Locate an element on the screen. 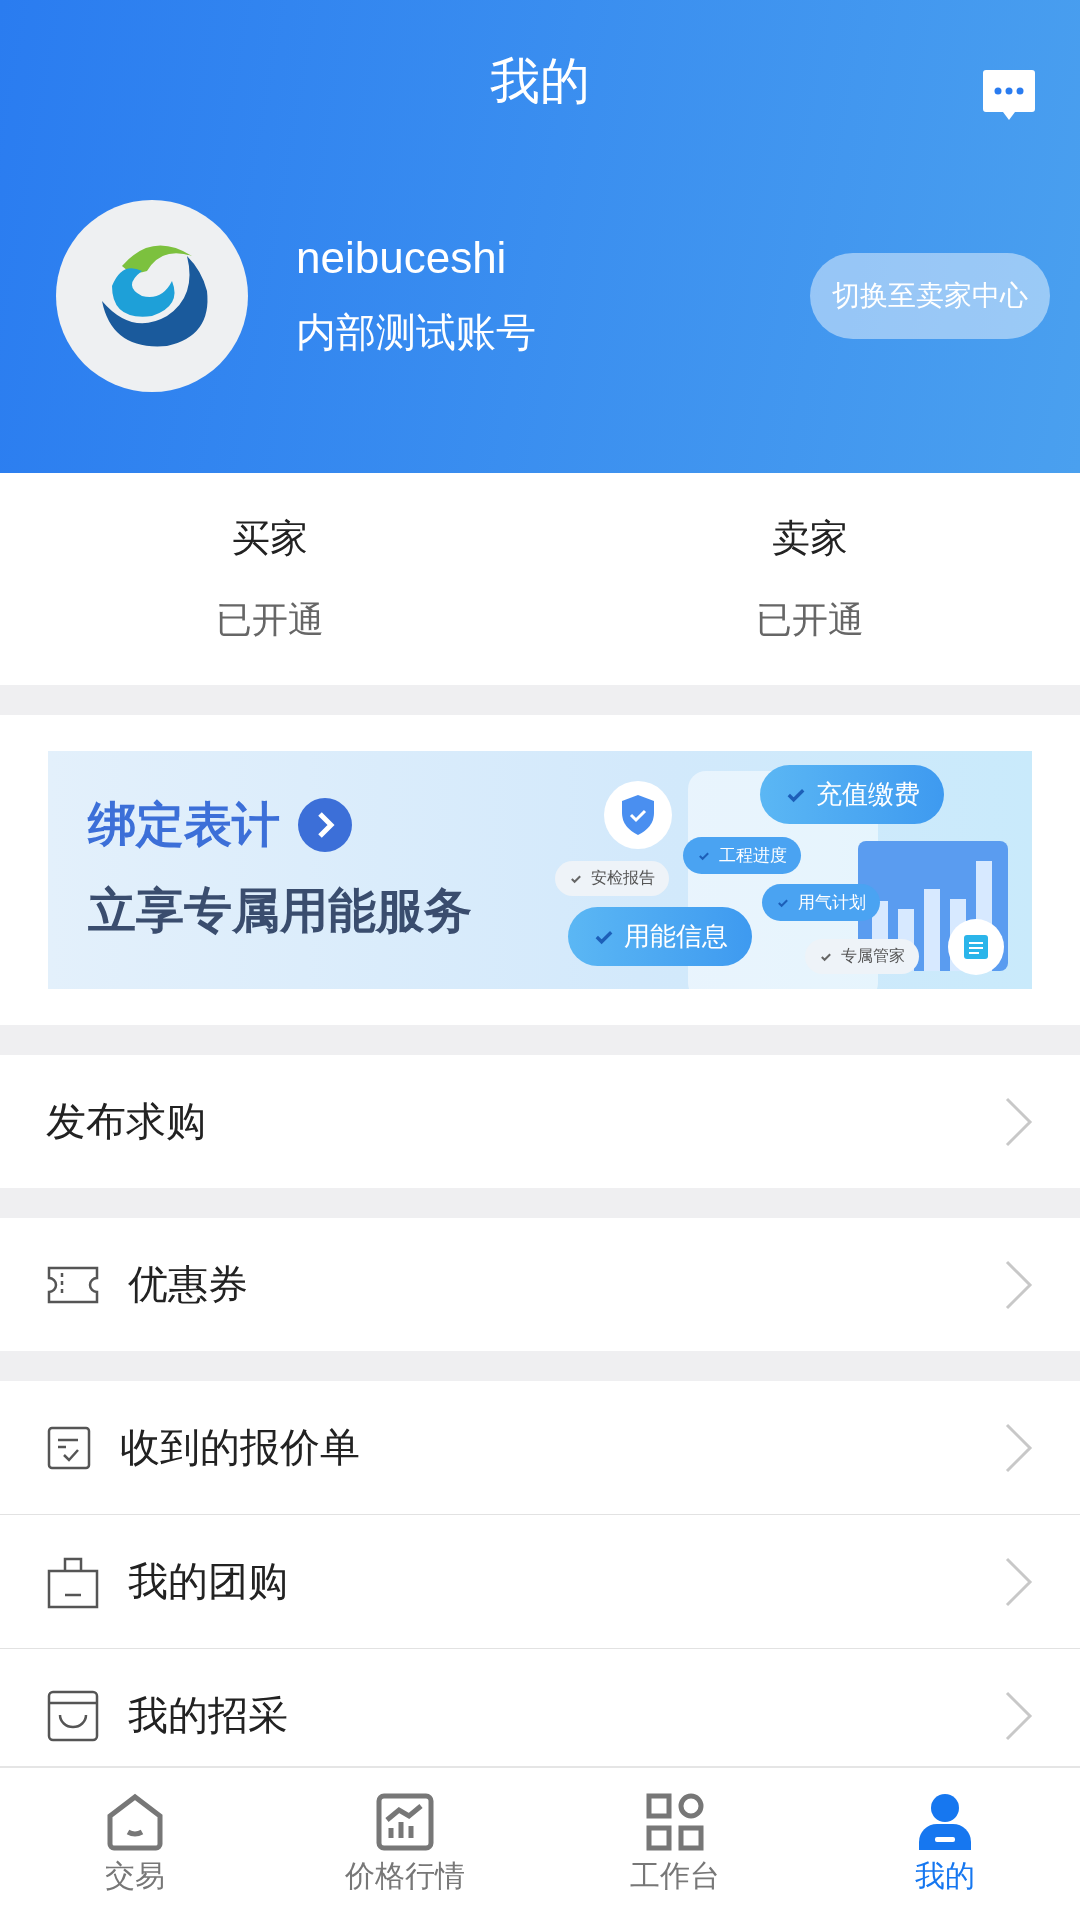 Image resolution: width=1080 pixels, height=1920 pixels. feature-chip: 用能信息 is located at coordinates (660, 936).